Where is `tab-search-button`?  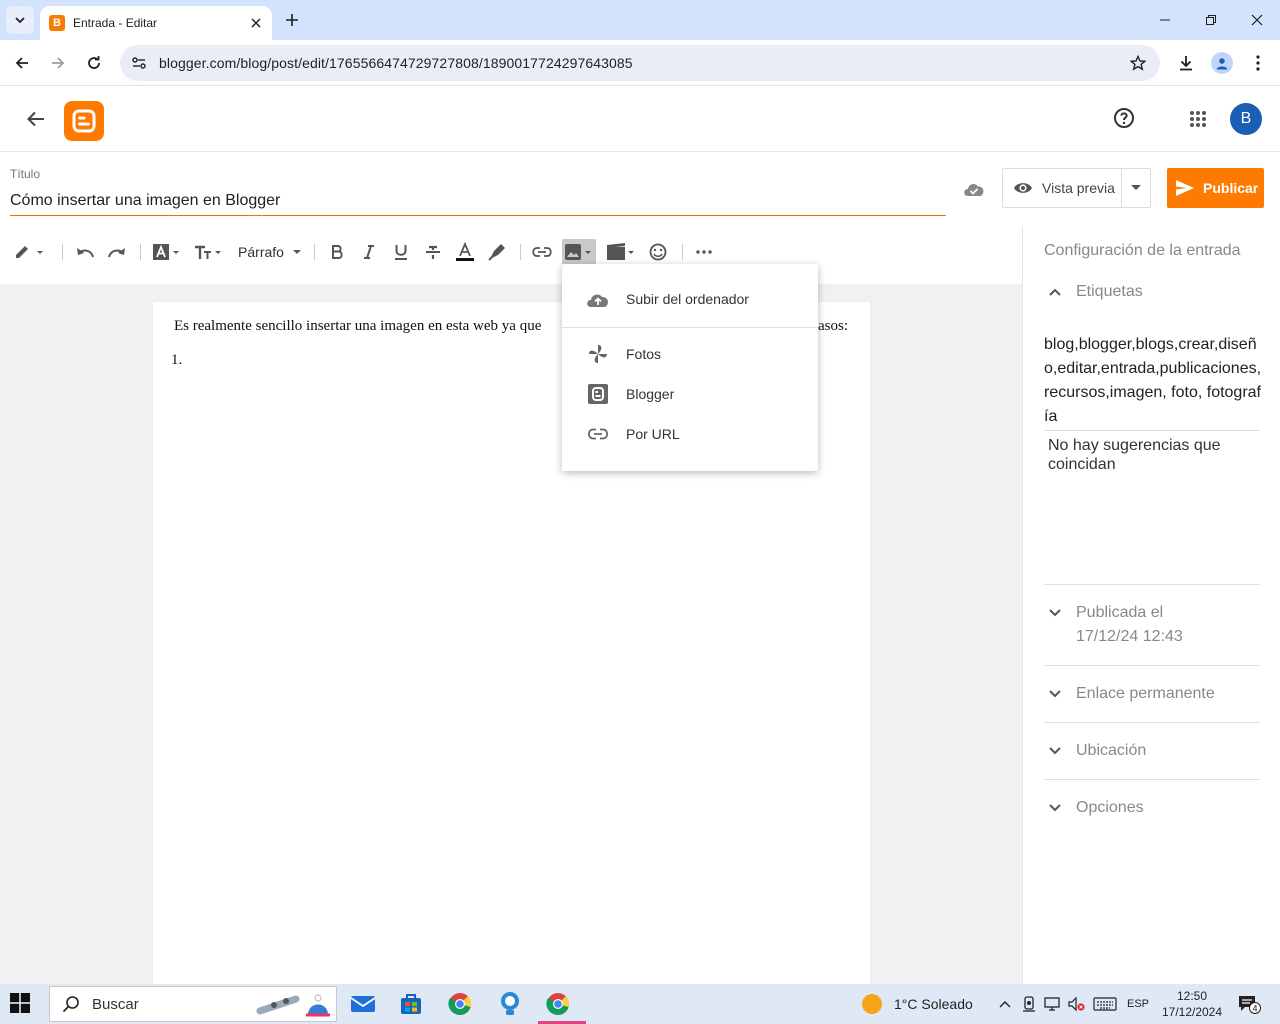
tab-search-button is located at coordinates (20, 20).